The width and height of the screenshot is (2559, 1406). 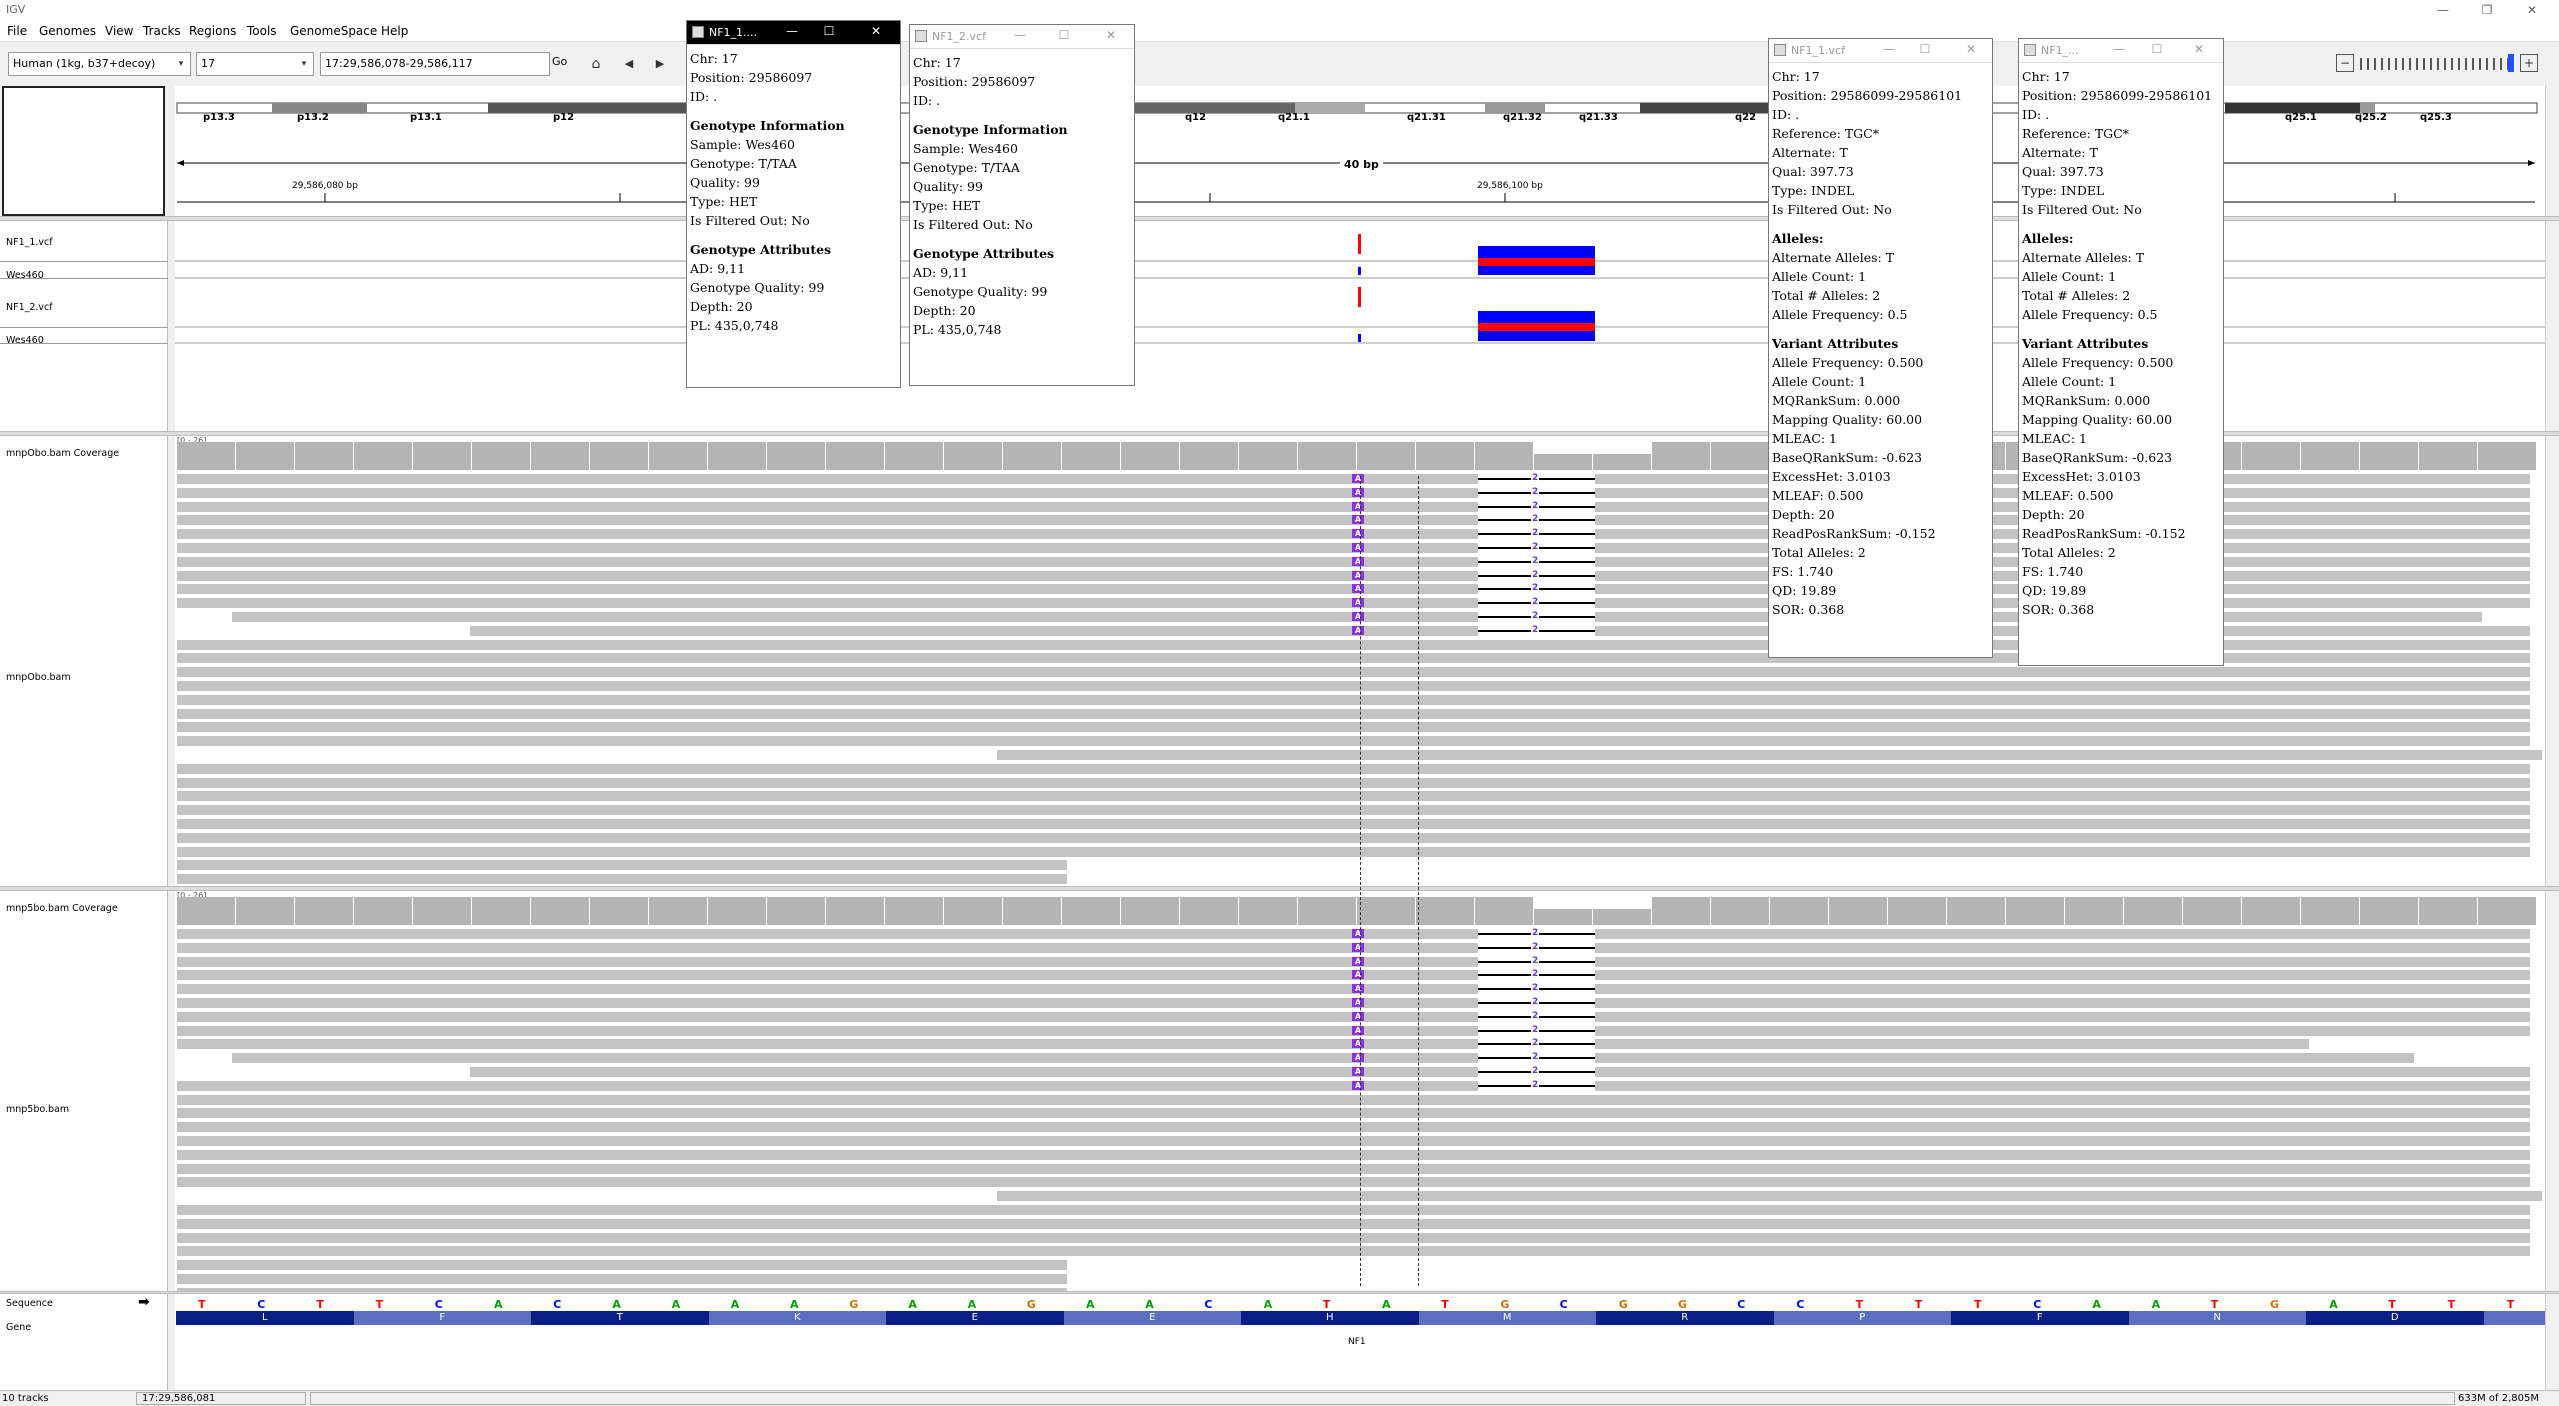 What do you see at coordinates (435, 64) in the screenshot?
I see `locus-input: 17:29,586,078-29,586,117` at bounding box center [435, 64].